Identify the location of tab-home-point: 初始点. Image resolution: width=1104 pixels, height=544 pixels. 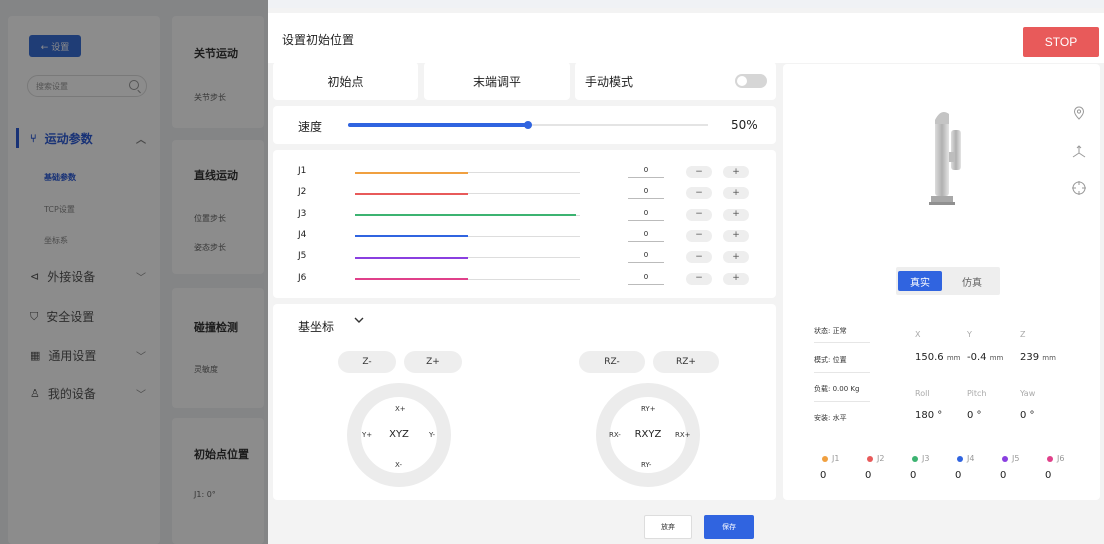
(345, 81).